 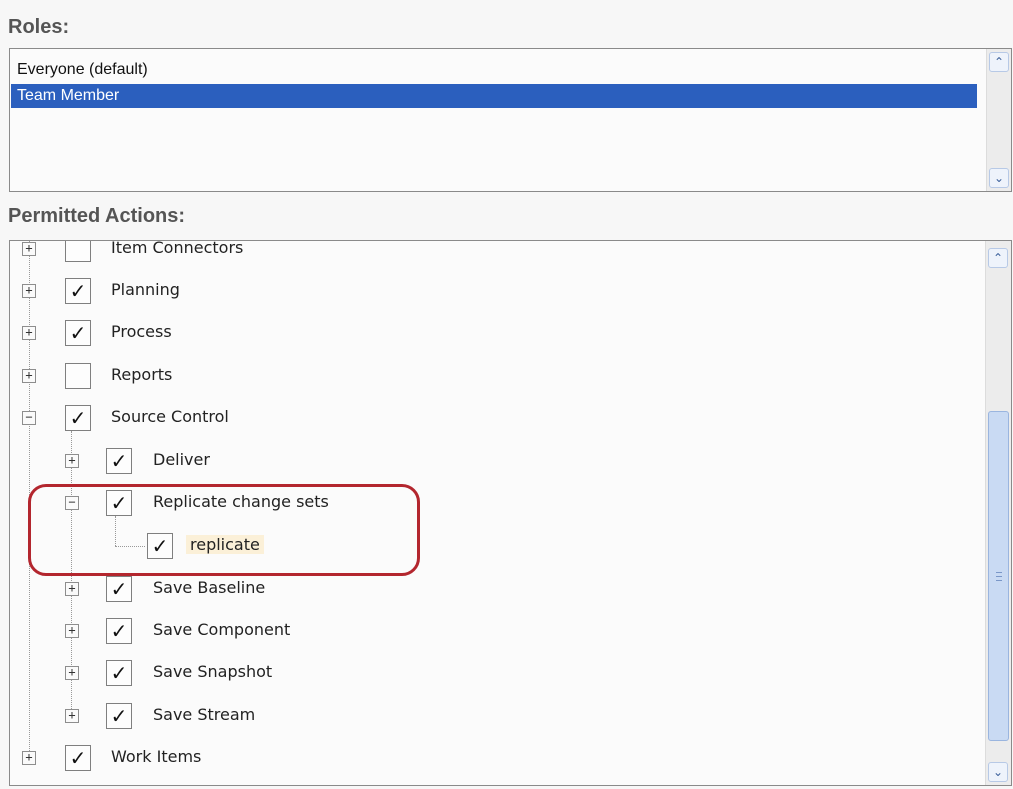 I want to click on role-item-everyone: Everyone (default), so click(x=494, y=70).